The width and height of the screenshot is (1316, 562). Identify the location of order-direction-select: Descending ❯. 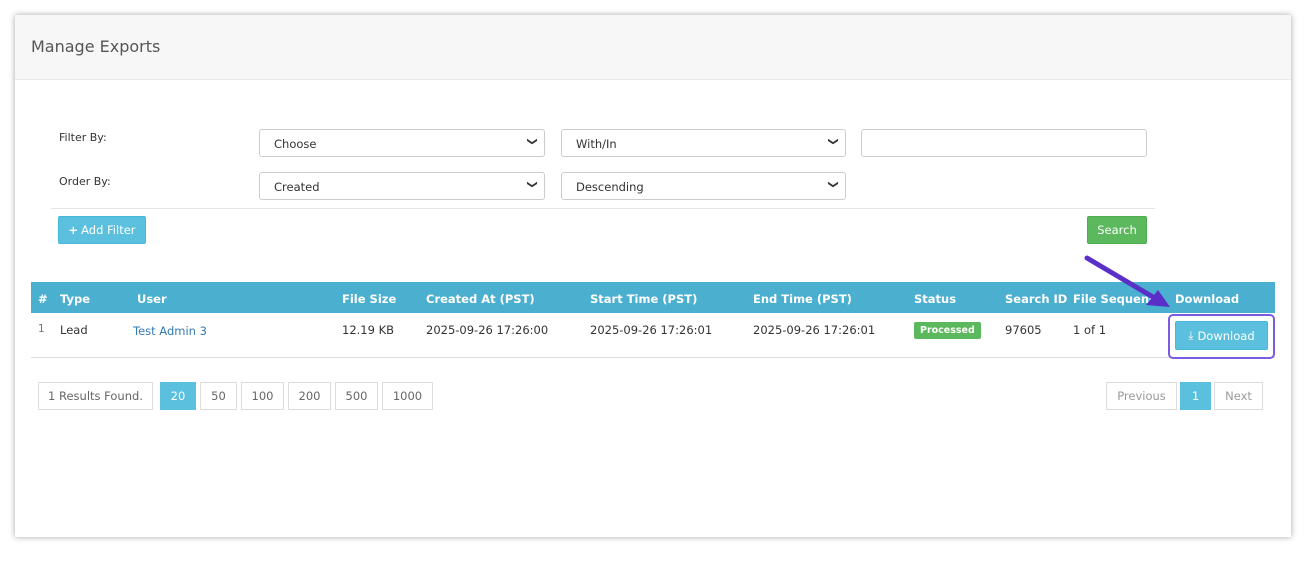
(703, 186).